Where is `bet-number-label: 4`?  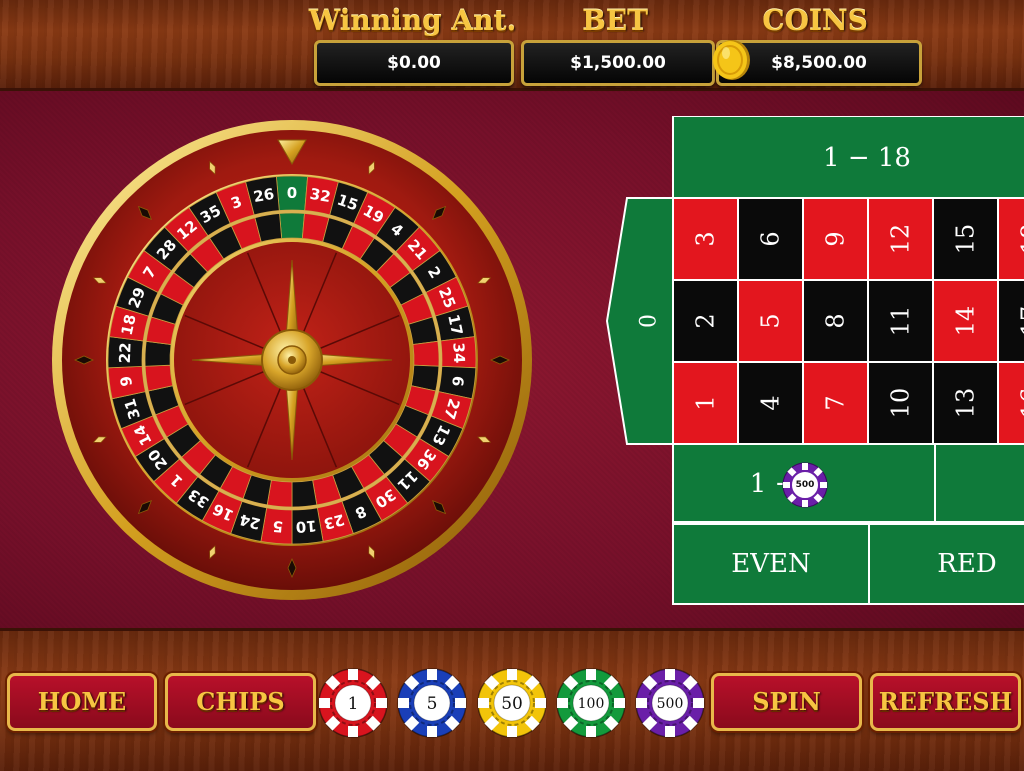 bet-number-label: 4 is located at coordinates (771, 402).